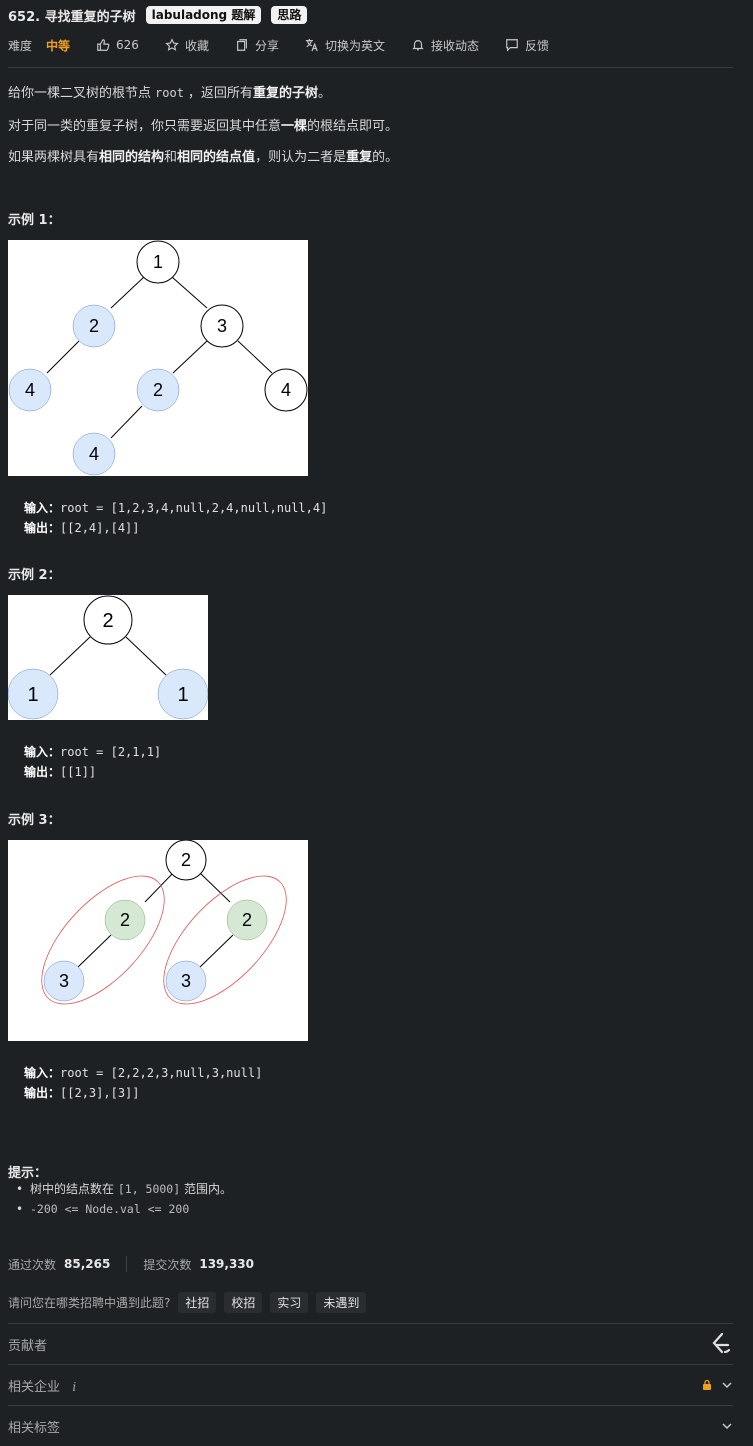  What do you see at coordinates (34, 820) in the screenshot?
I see `example-3-title: 示例 3：` at bounding box center [34, 820].